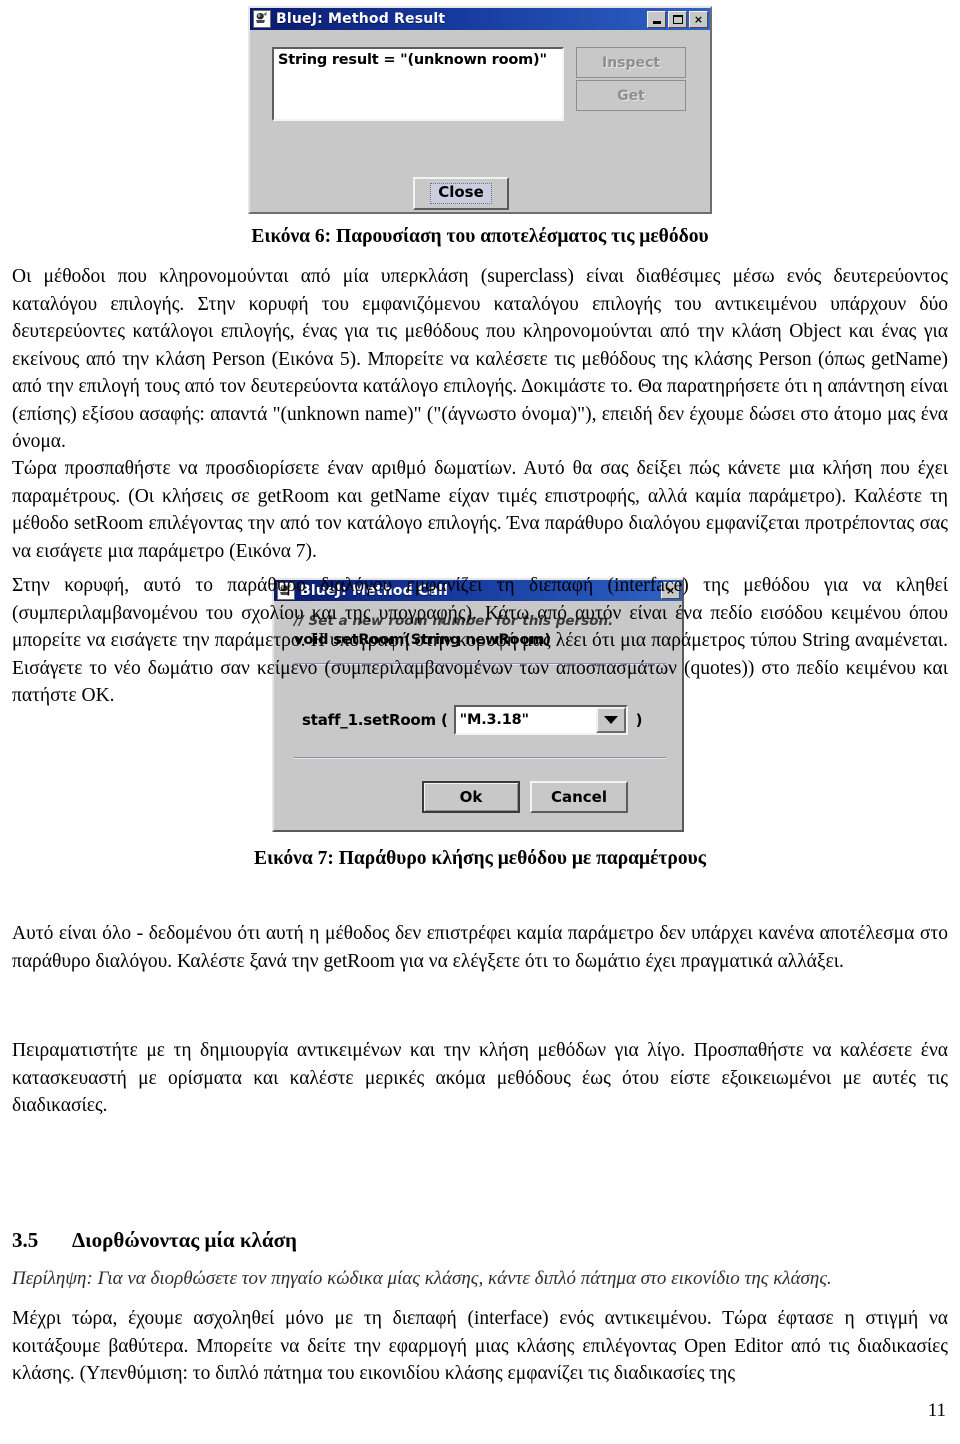 The width and height of the screenshot is (960, 1444). Describe the element at coordinates (525, 797) in the screenshot. I see `method-call-buttons: Ok Cancel` at that location.